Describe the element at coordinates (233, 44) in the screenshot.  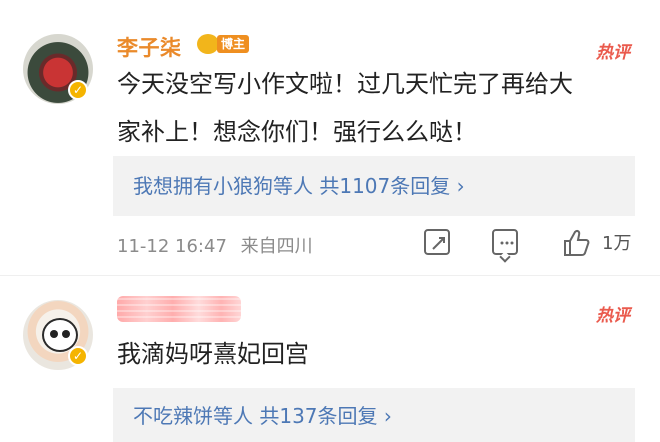
I see `blogger-label: 博主` at that location.